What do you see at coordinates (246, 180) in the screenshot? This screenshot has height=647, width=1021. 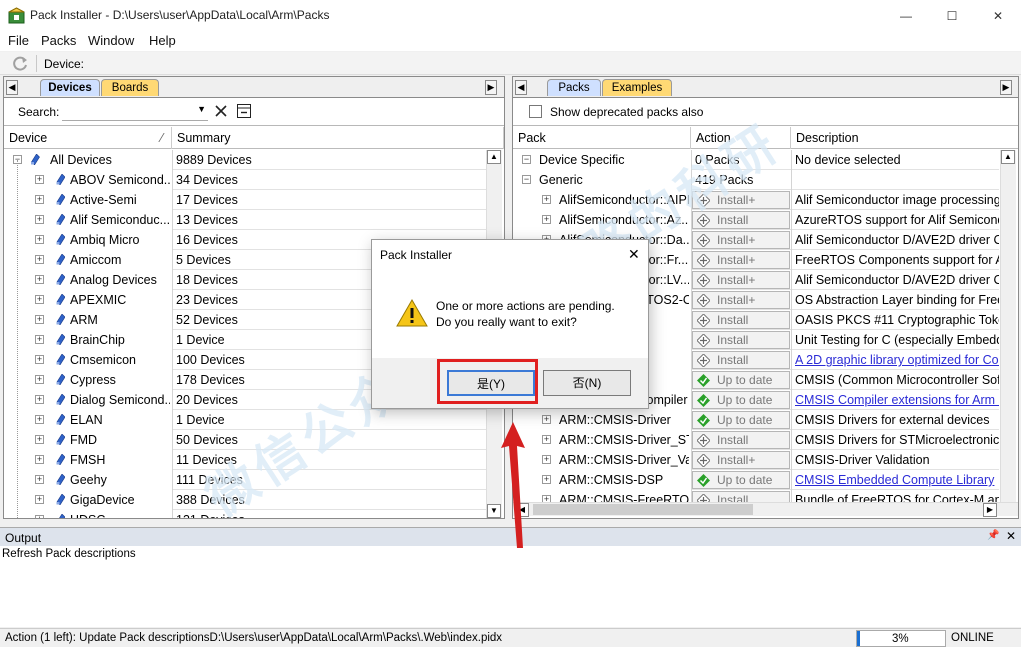 I see `device-row: + ABOV Semicond... 34 Devices` at bounding box center [246, 180].